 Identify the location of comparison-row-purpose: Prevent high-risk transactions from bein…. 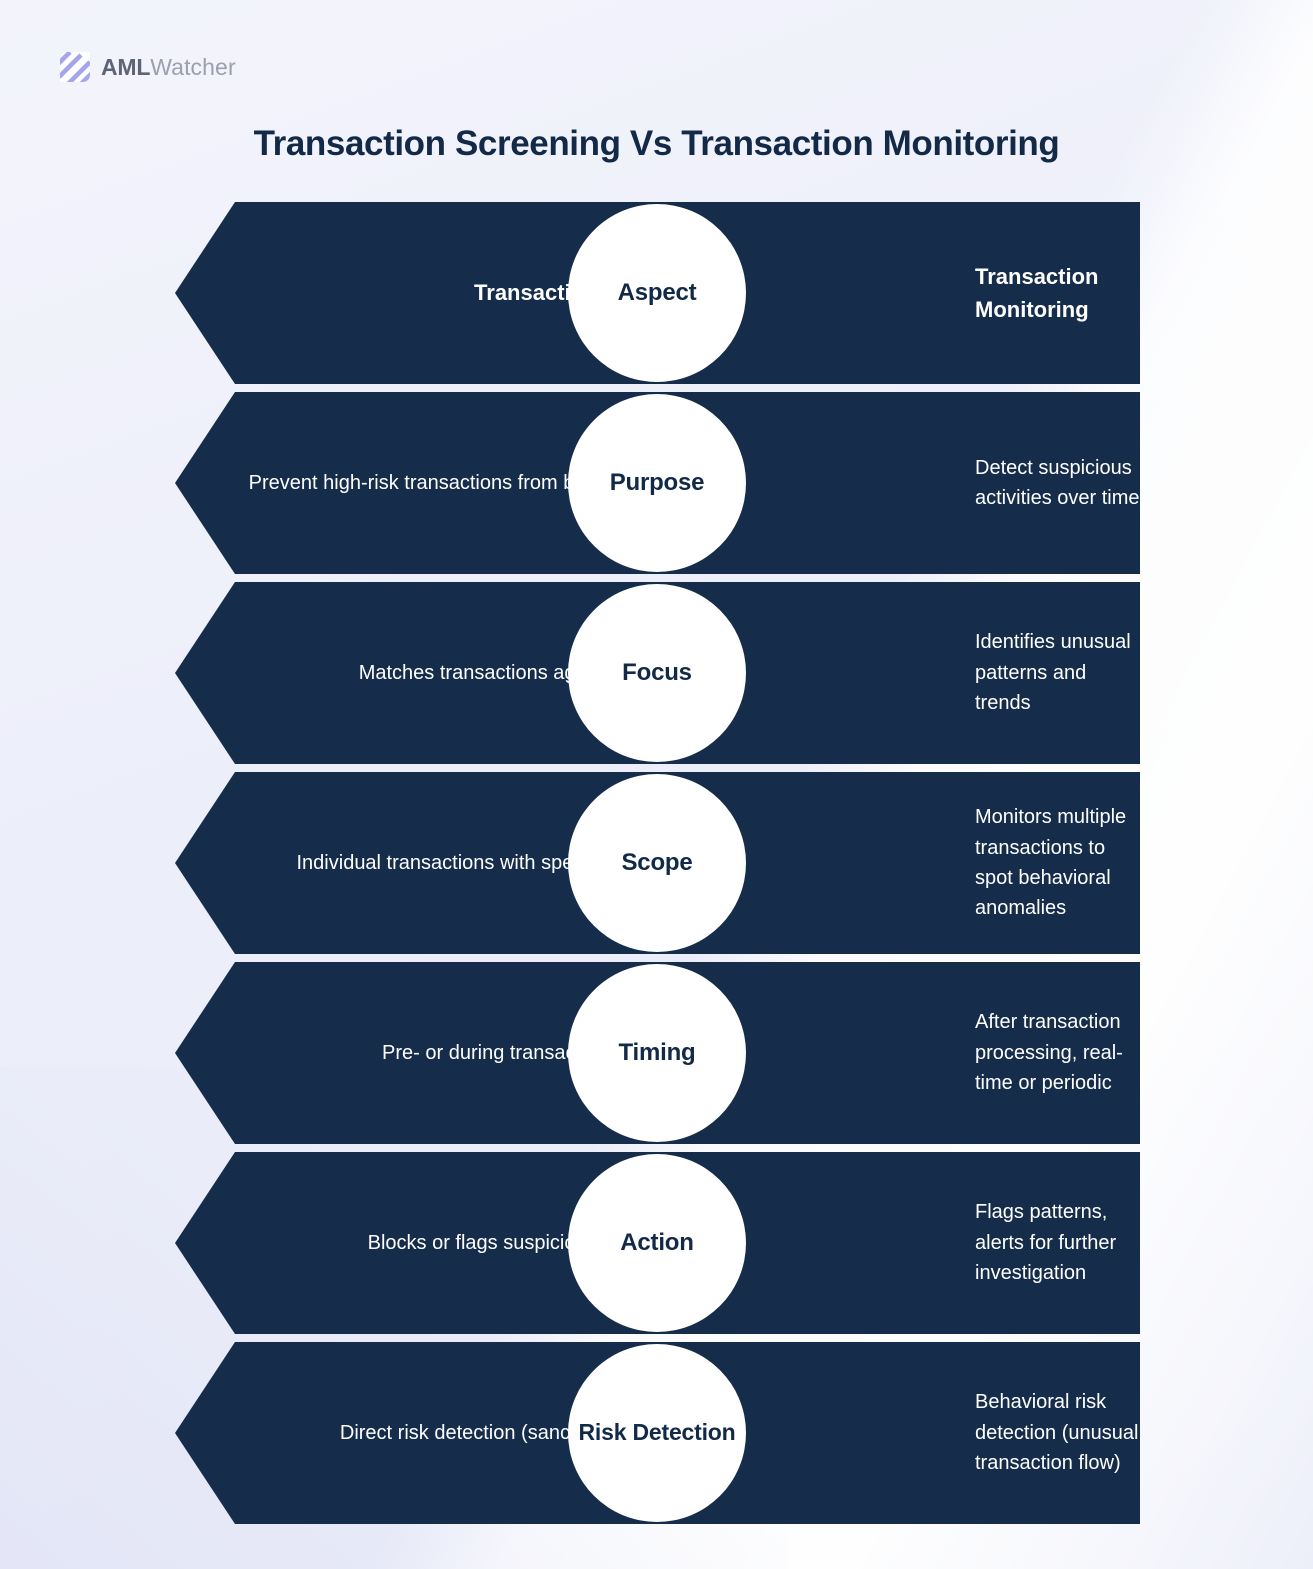
(657, 483).